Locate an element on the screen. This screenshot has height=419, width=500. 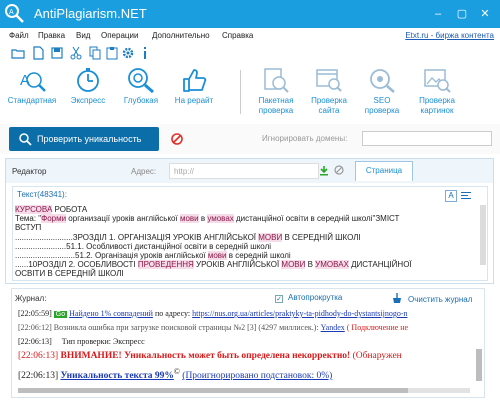
autoscroll-toggle: ✓ Автопрокрутка is located at coordinates (308, 298).